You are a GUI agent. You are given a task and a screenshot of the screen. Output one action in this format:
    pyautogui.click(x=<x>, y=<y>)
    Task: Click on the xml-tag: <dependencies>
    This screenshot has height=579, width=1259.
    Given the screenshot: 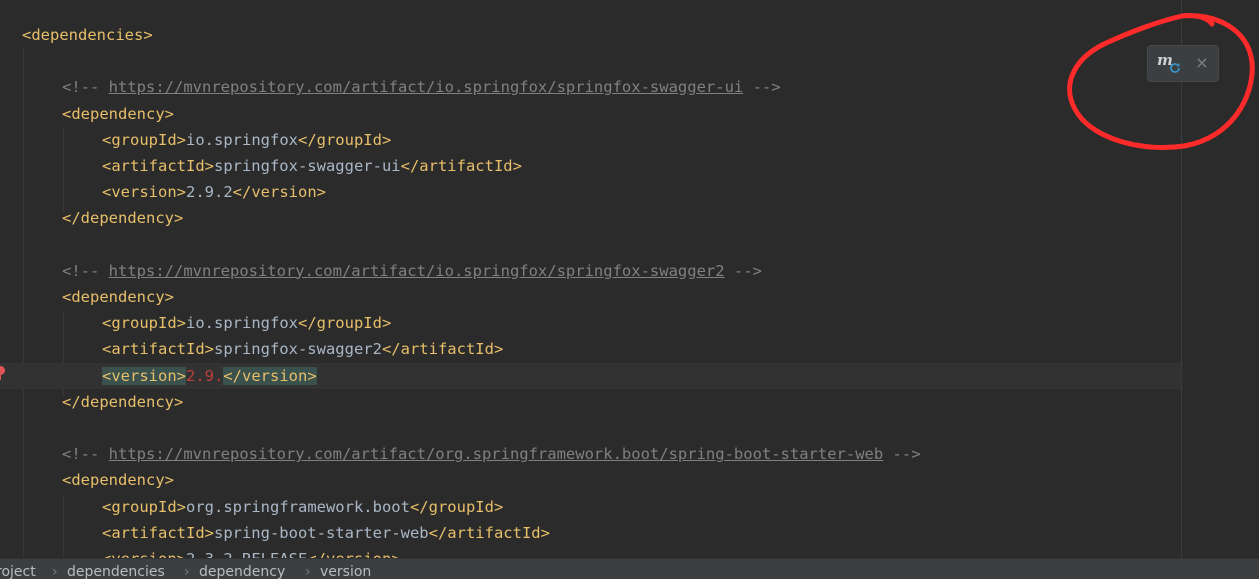 What is the action you would take?
    pyautogui.click(x=87, y=35)
    